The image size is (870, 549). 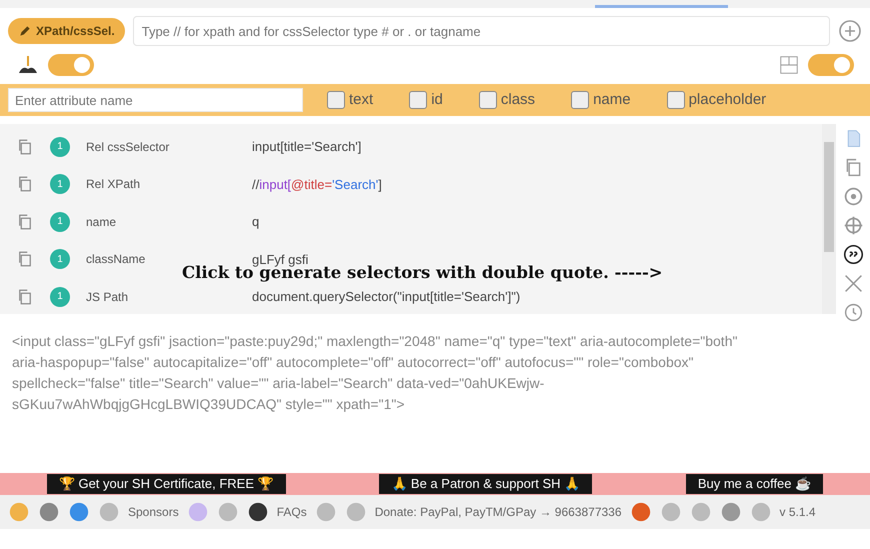 I want to click on checkbox-label: text, so click(x=361, y=100).